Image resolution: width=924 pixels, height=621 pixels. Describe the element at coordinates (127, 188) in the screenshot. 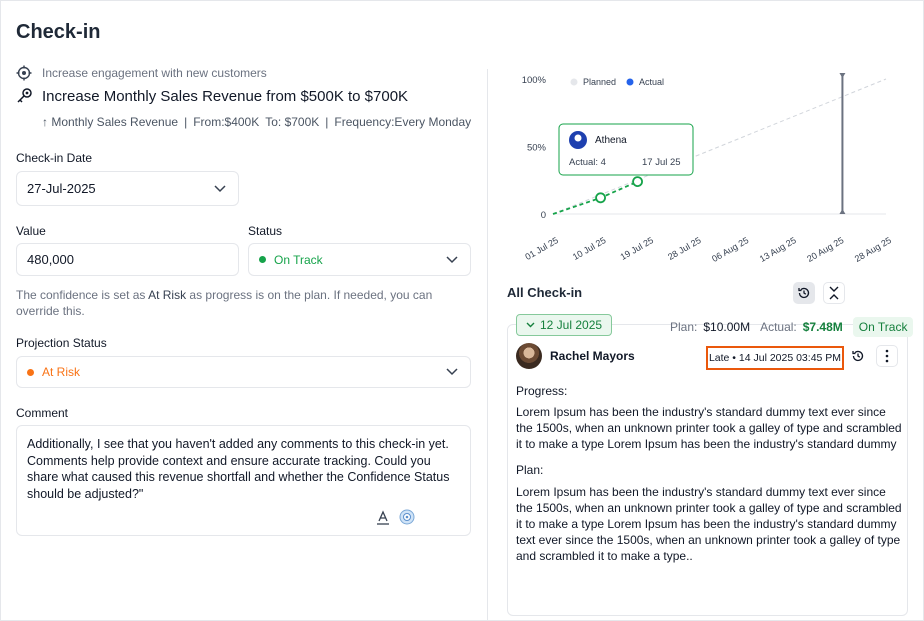

I see `date-select: 27-Jul-2025` at that location.